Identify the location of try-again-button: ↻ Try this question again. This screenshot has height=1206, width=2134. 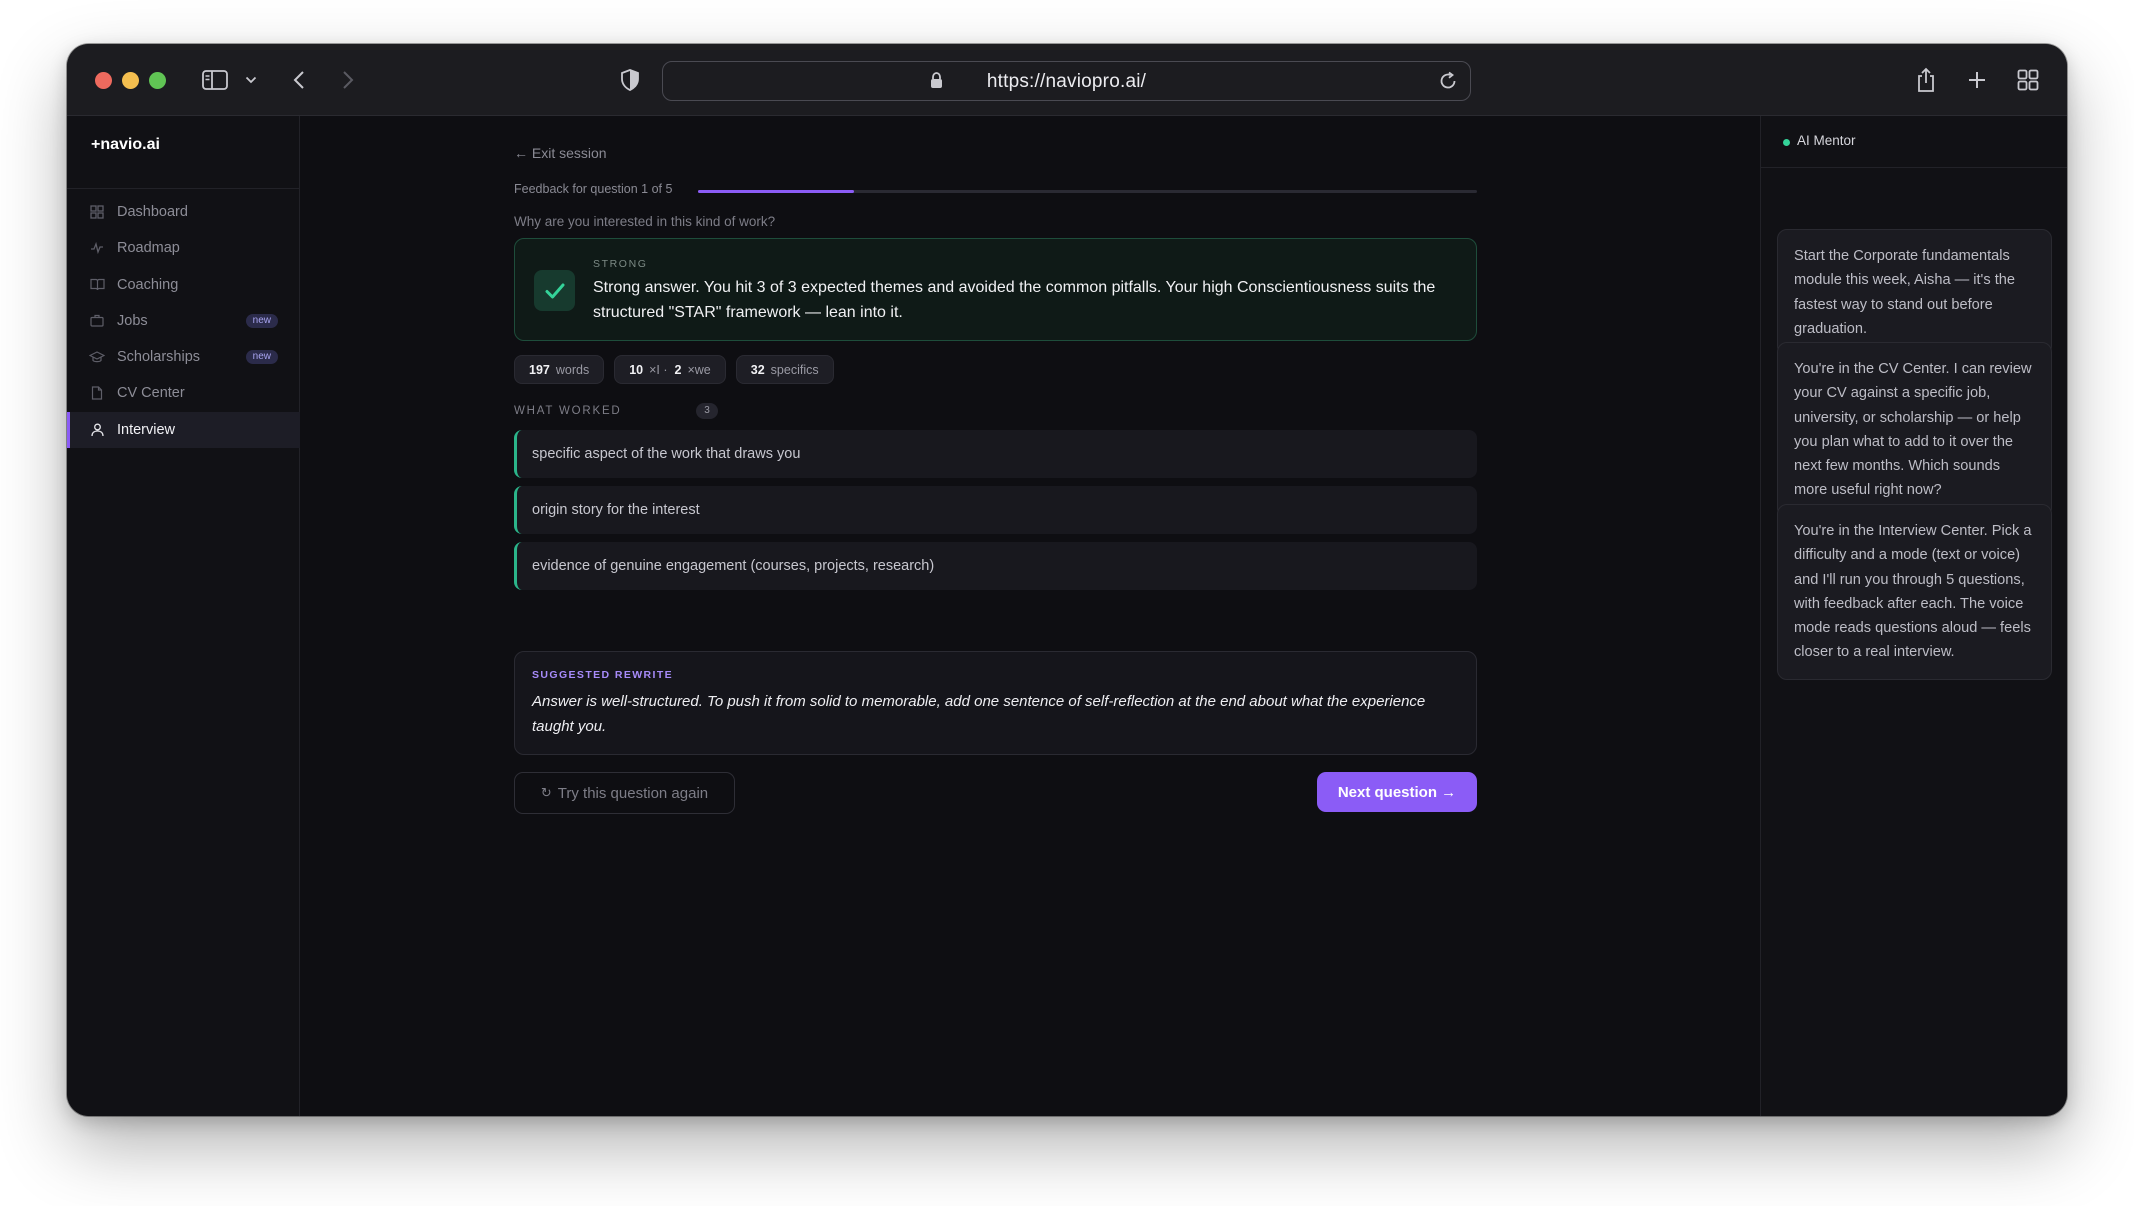
(624, 793).